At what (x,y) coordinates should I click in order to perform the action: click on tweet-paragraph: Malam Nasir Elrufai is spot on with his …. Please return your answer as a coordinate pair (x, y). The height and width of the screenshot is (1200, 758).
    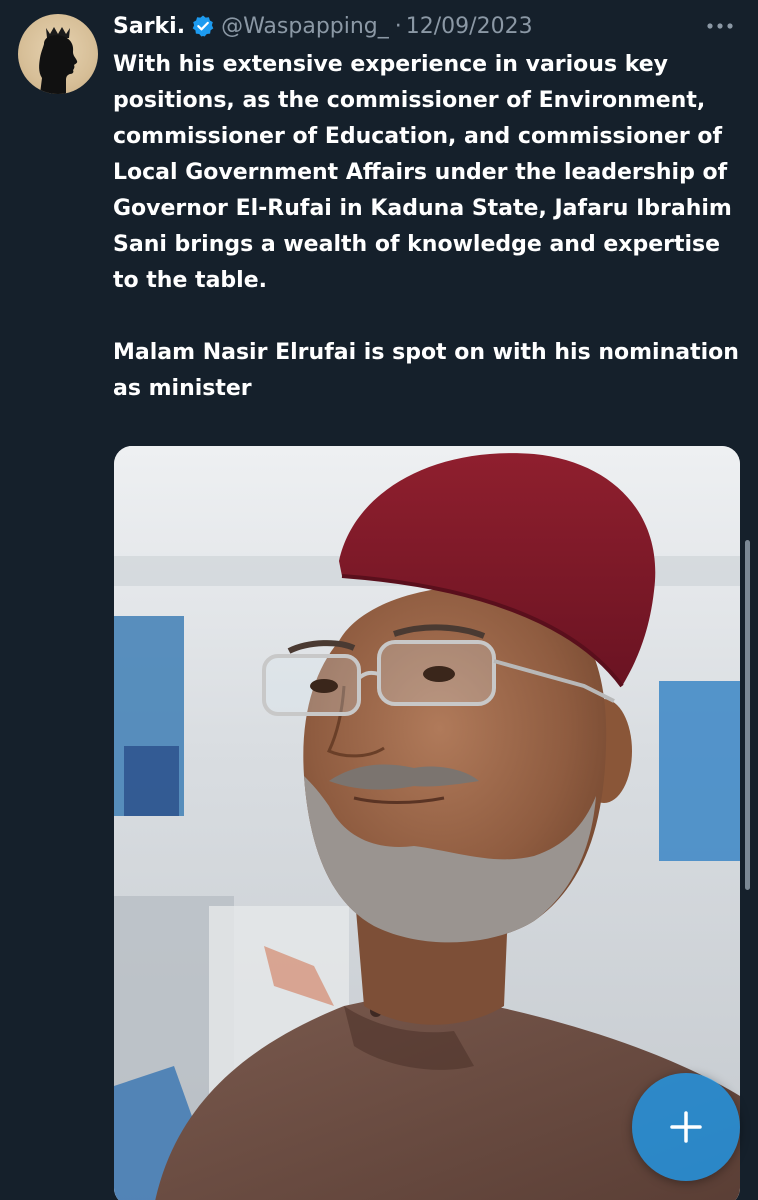
    Looking at the image, I should click on (426, 370).